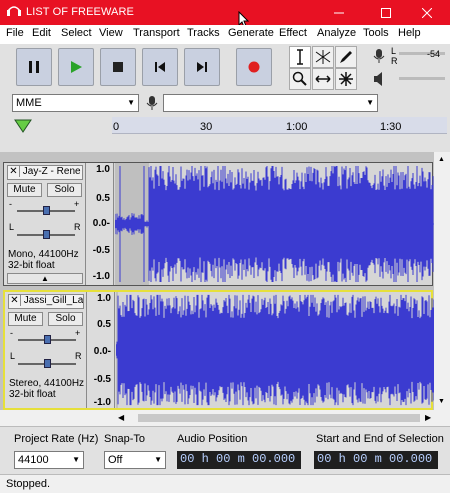  Describe the element at coordinates (394, 61) in the screenshot. I see `meter-right-label: R` at that location.